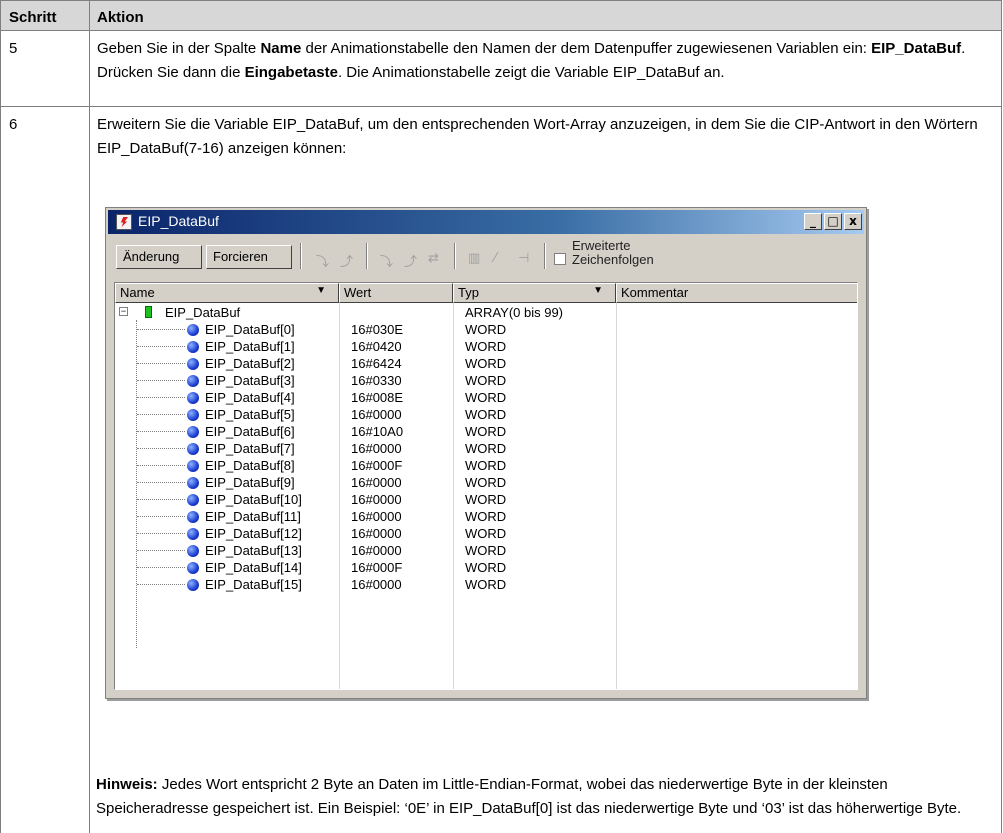  I want to click on table-row: EIP_DataBuf[14] 16#000F WORD, so click(486, 567).